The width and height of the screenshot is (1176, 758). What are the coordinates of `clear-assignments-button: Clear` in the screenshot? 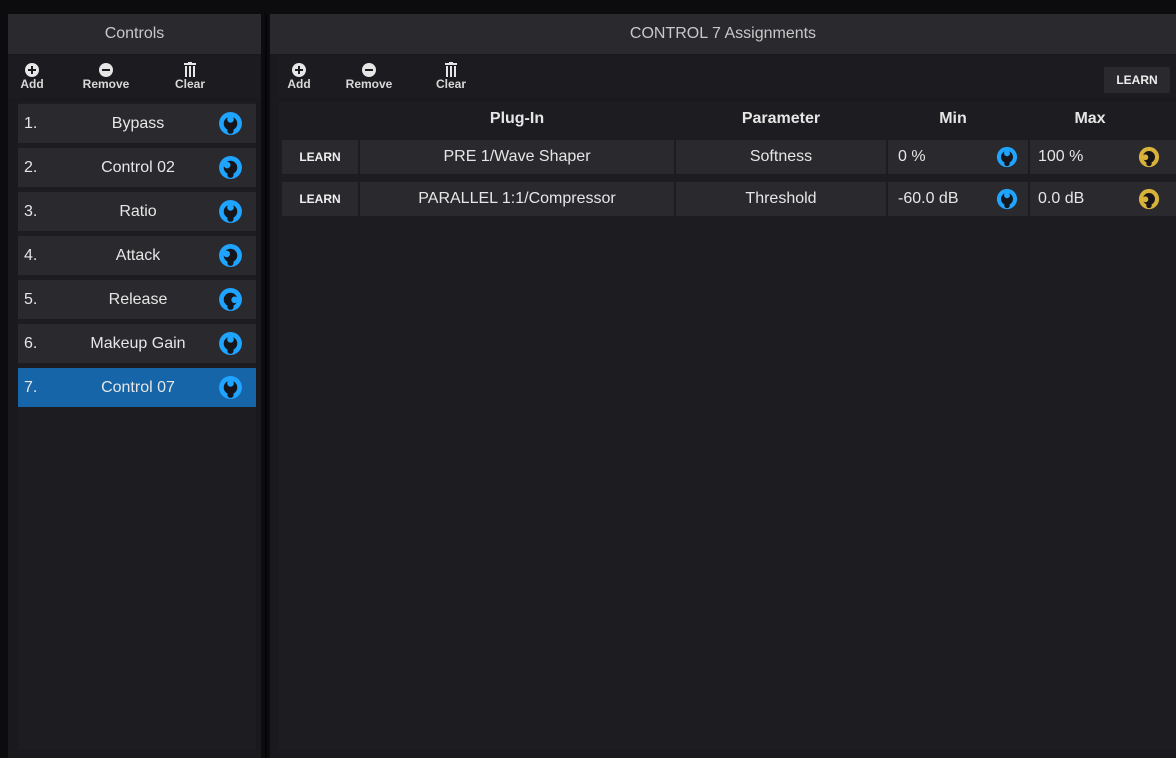 It's located at (451, 74).